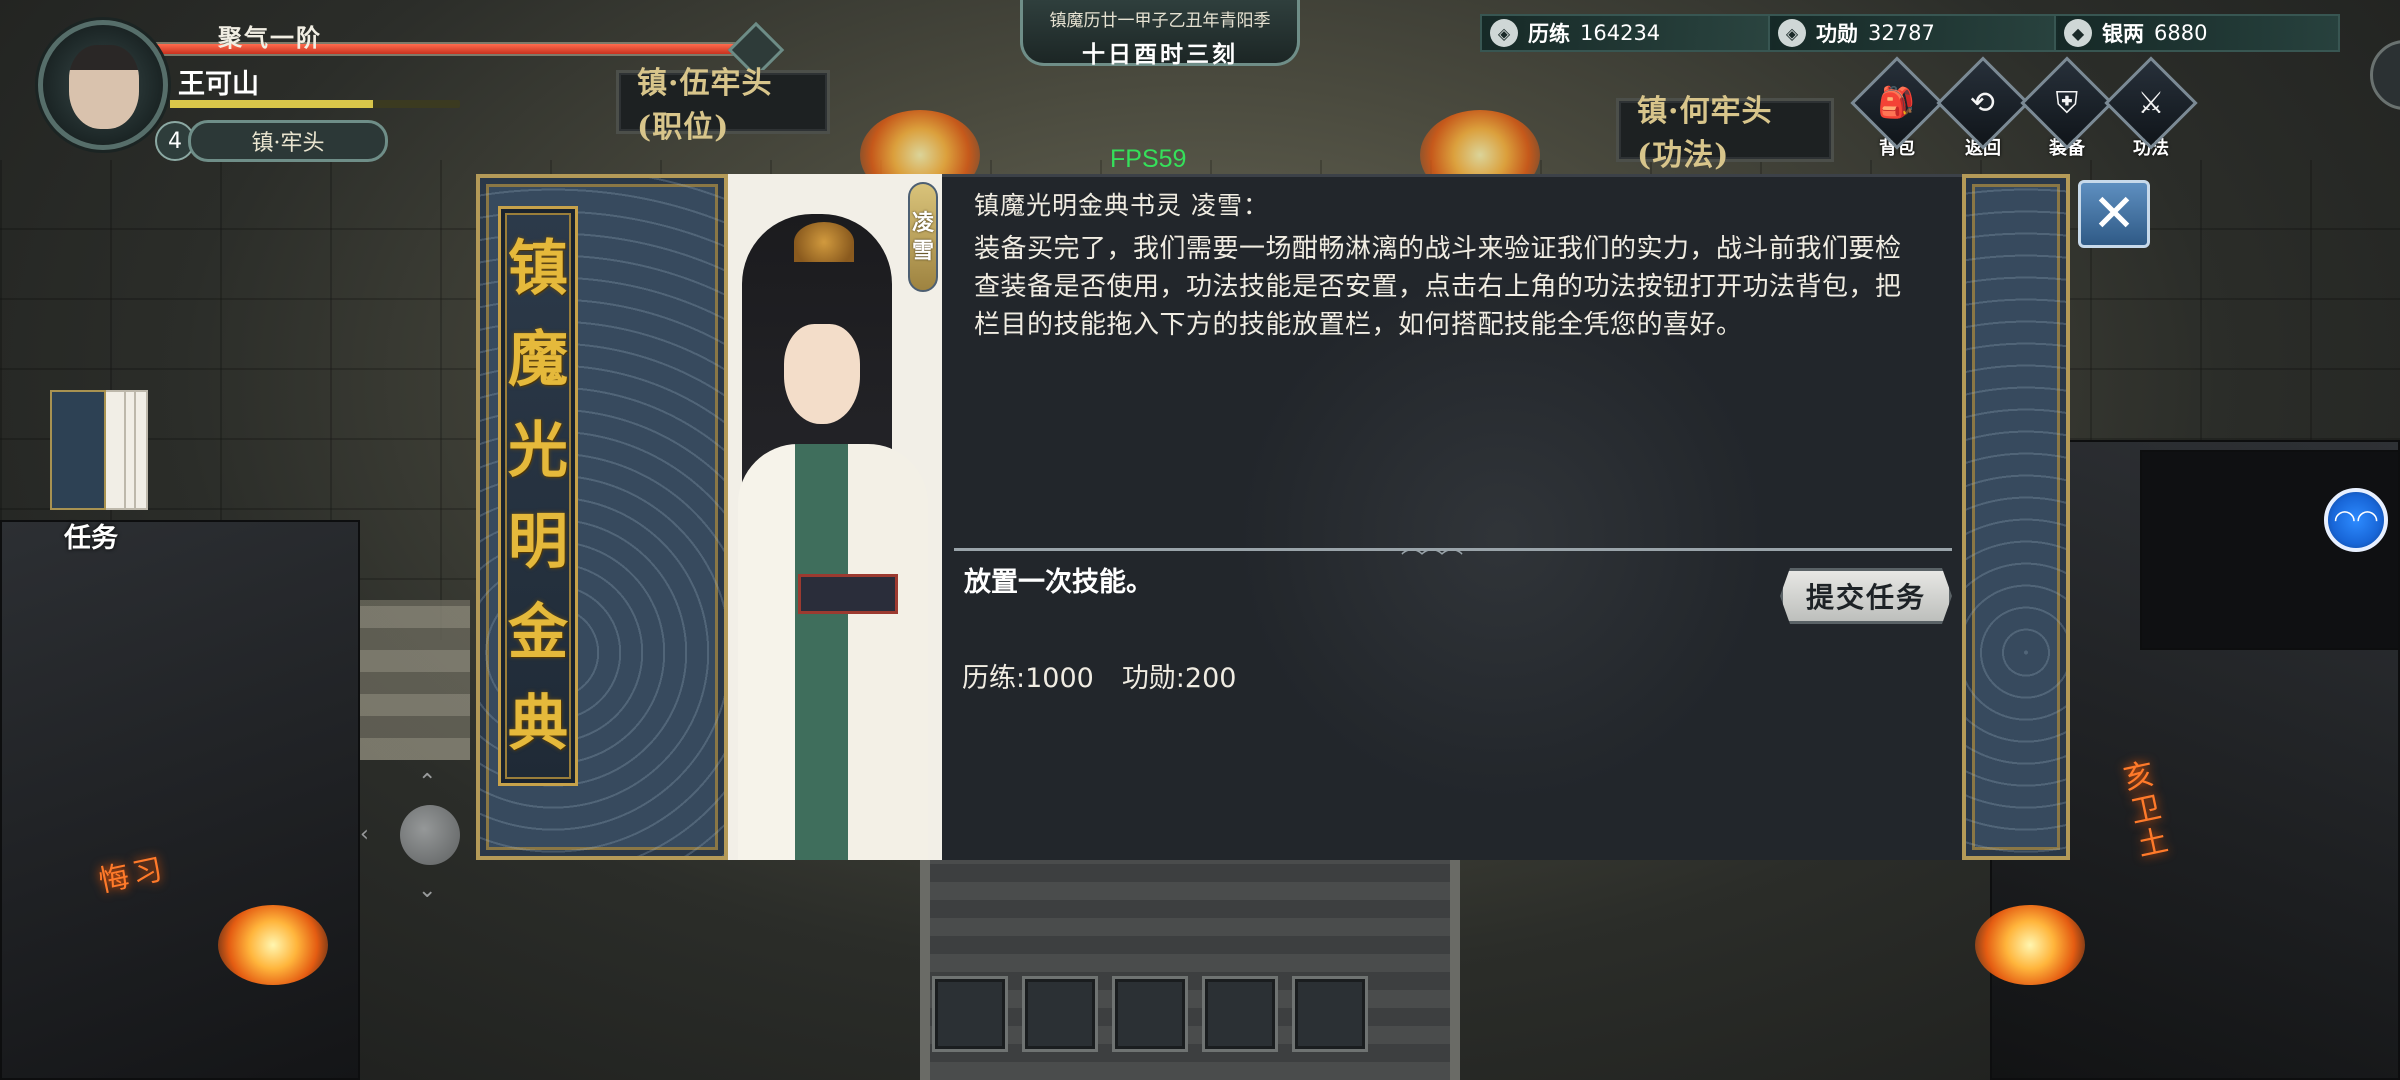 The width and height of the screenshot is (2400, 1080). What do you see at coordinates (822, 374) in the screenshot?
I see `npc-portrait-face` at bounding box center [822, 374].